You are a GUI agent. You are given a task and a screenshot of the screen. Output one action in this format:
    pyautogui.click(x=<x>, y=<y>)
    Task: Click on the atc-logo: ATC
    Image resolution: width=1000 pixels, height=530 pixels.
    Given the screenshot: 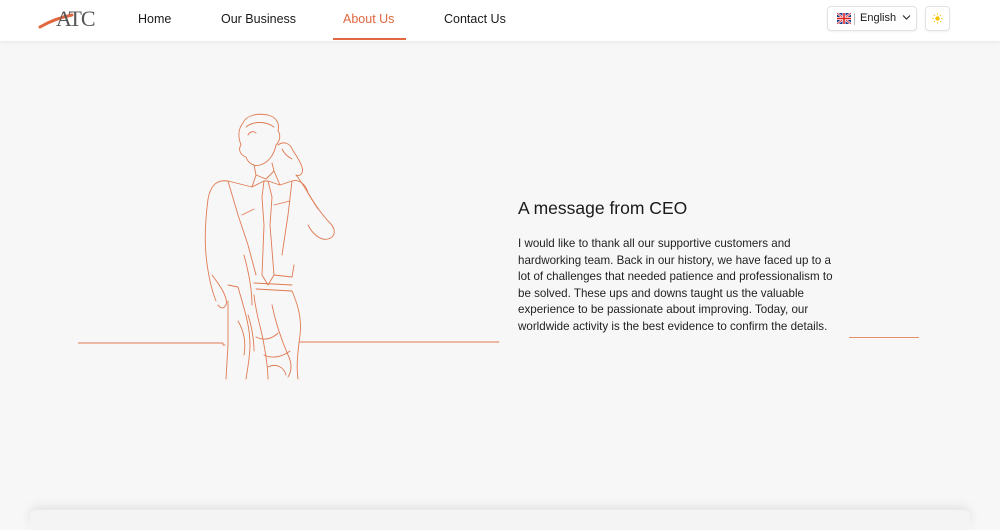 What is the action you would take?
    pyautogui.click(x=74, y=19)
    